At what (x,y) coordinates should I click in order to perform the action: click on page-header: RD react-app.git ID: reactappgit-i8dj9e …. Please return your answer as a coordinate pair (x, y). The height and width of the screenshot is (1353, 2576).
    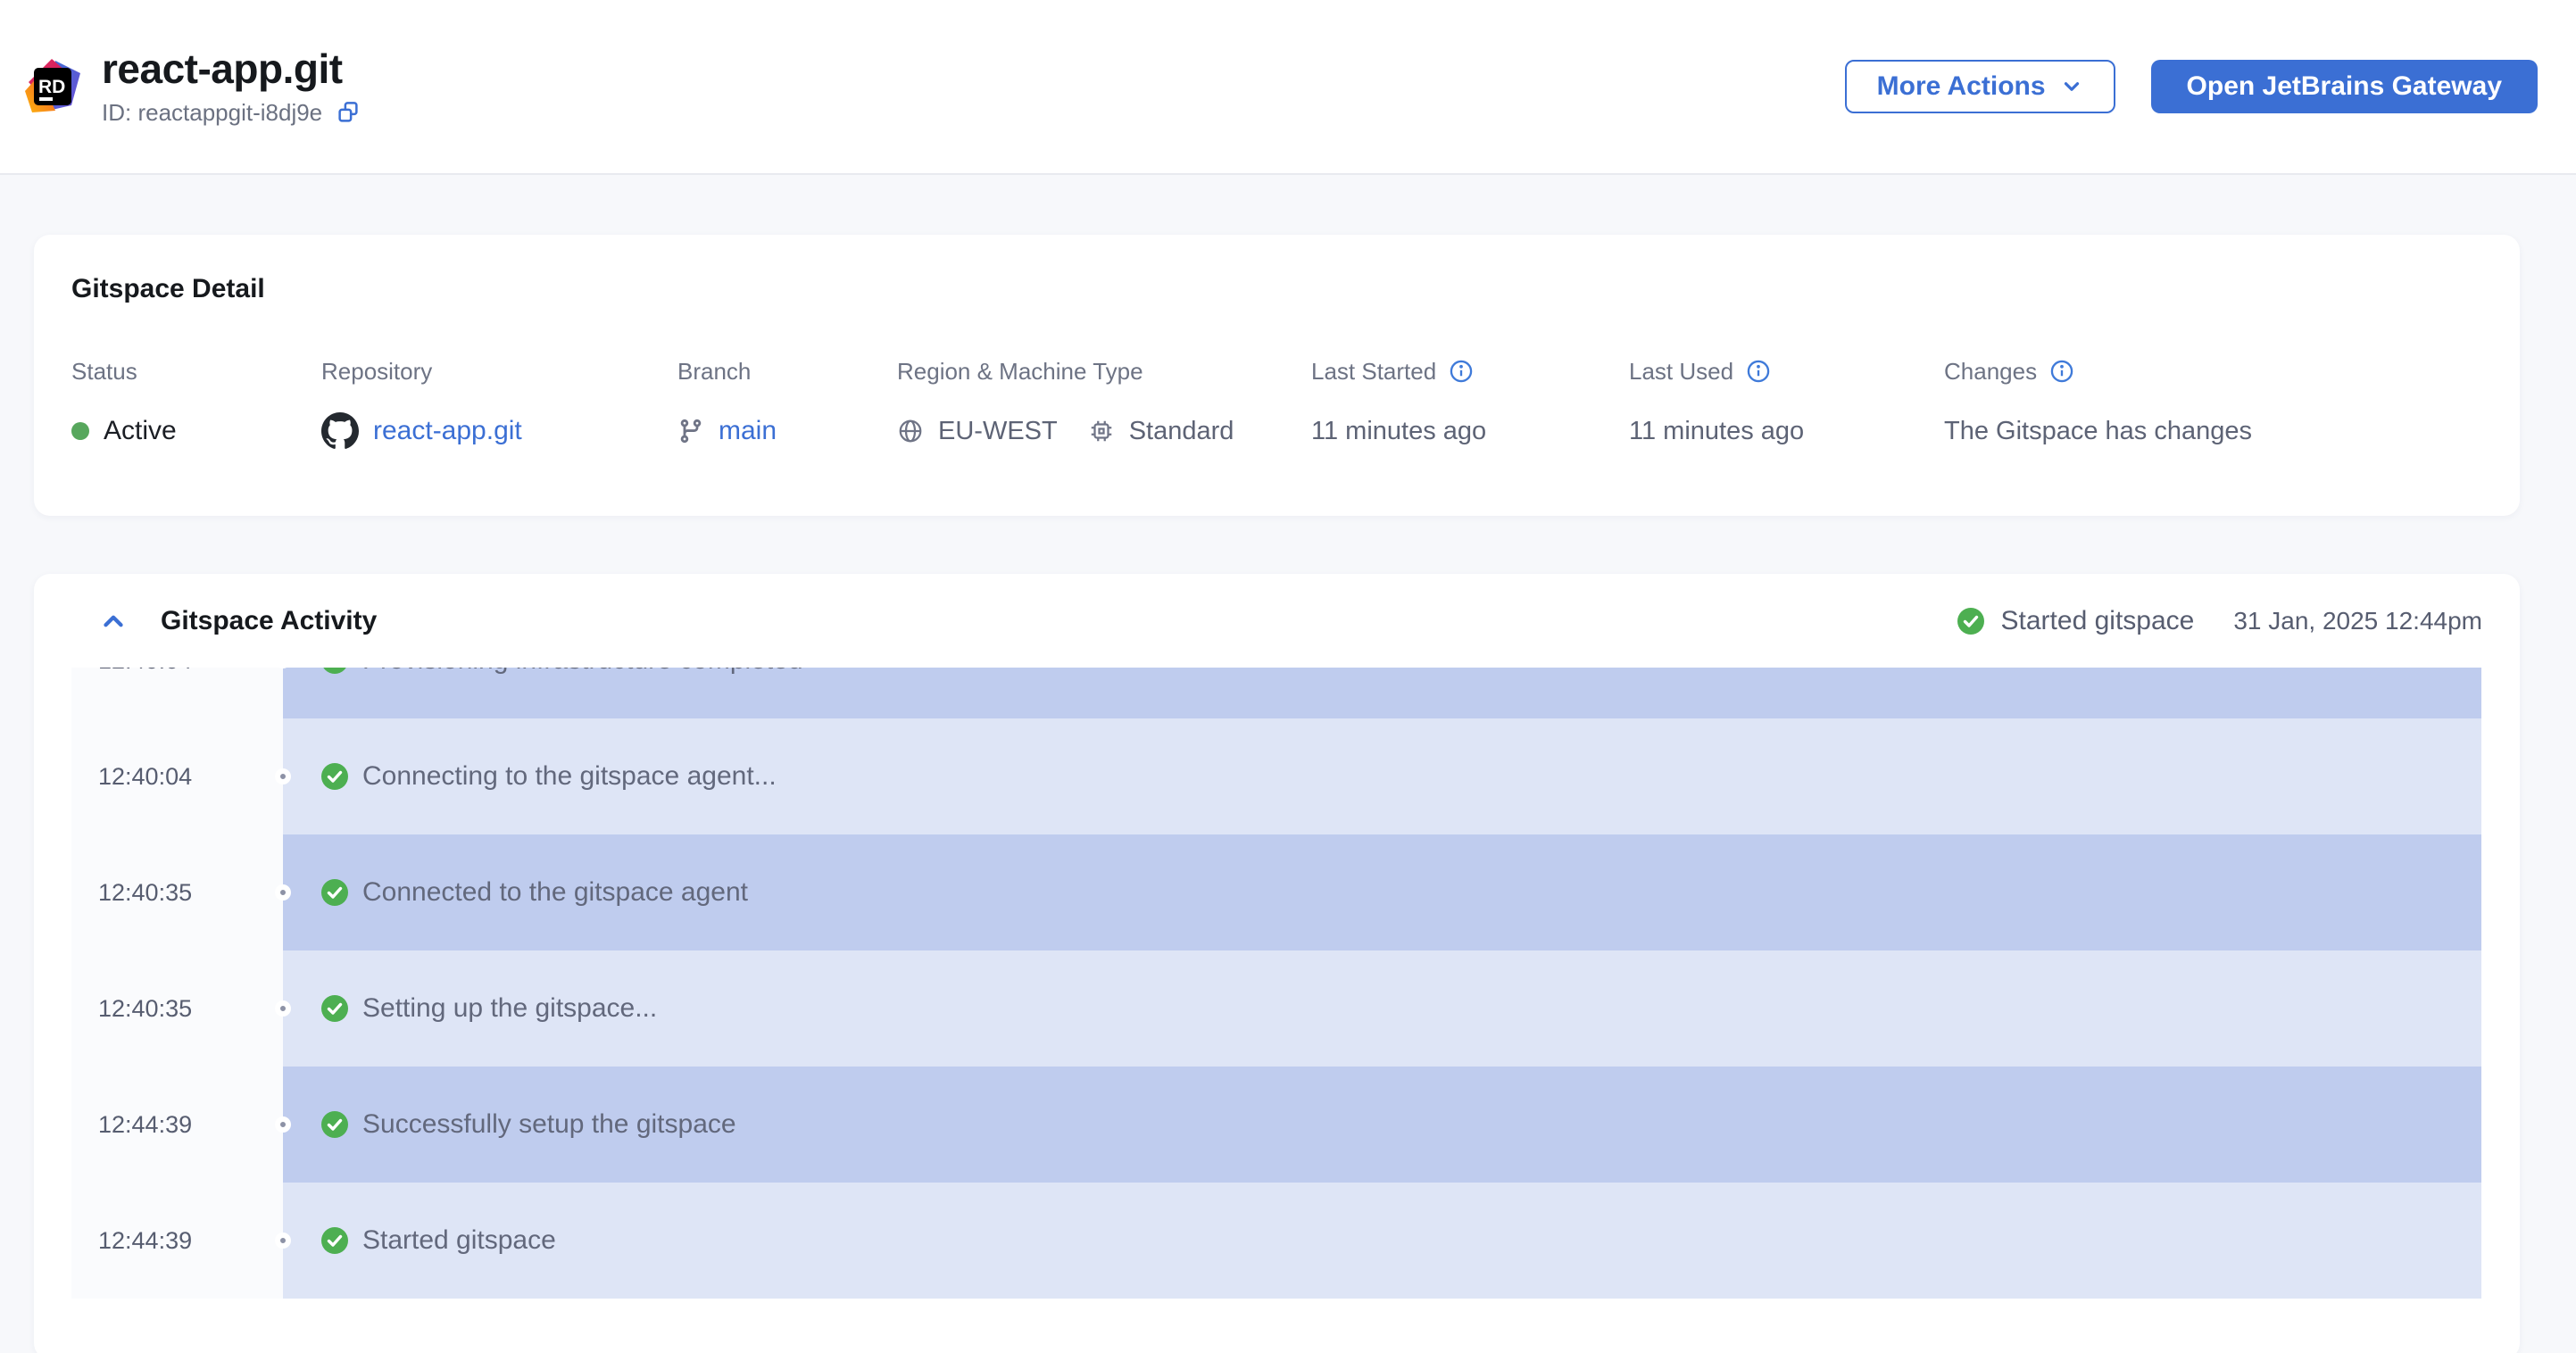
    Looking at the image, I should click on (1288, 87).